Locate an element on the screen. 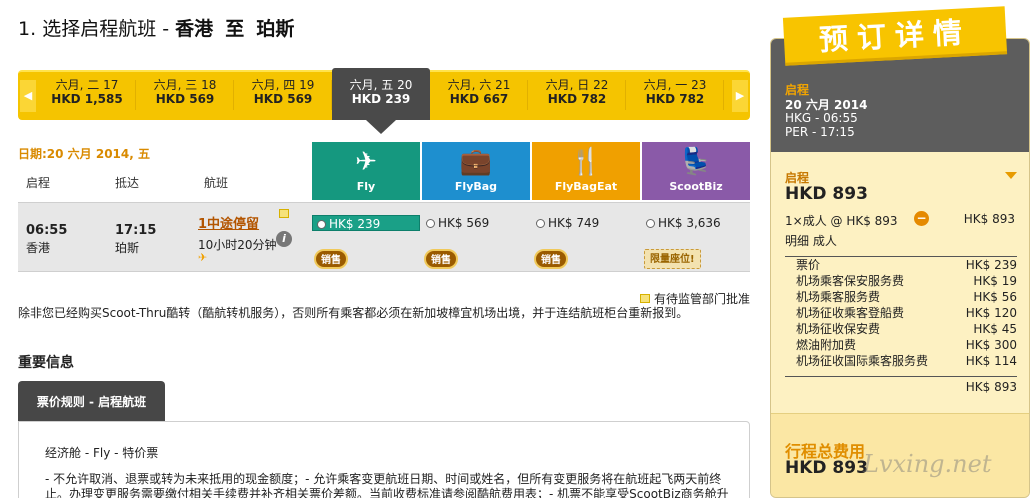 The image size is (1036, 498). regulatory-note-icon is located at coordinates (284, 213).